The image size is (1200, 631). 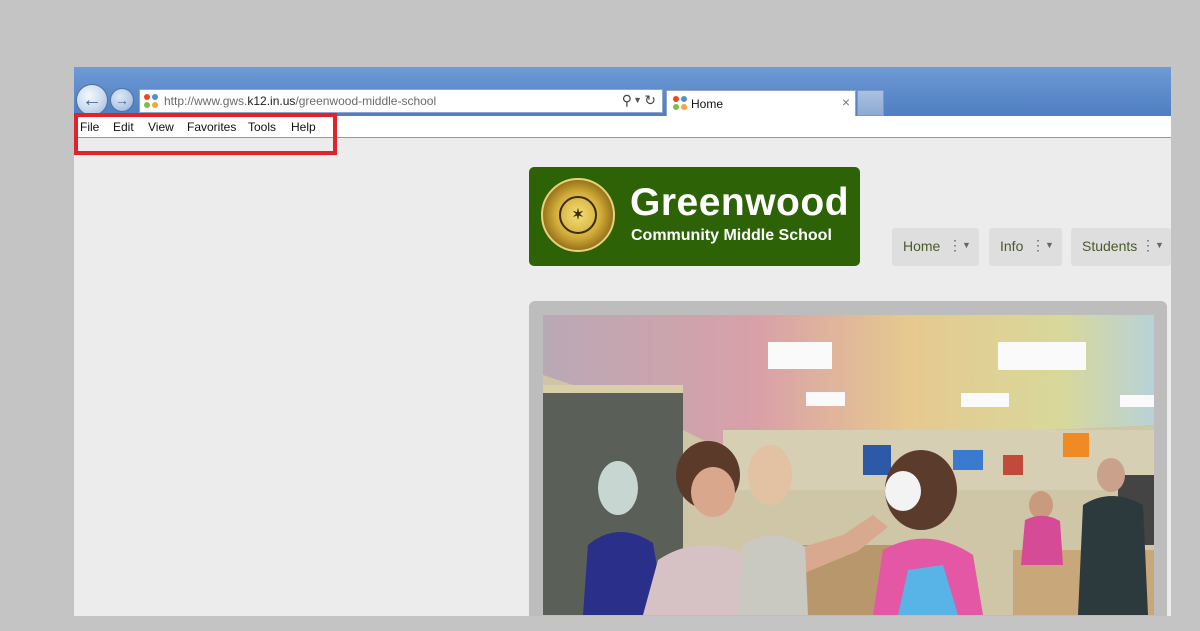 What do you see at coordinates (761, 103) in the screenshot?
I see `tab-home: Home ×` at bounding box center [761, 103].